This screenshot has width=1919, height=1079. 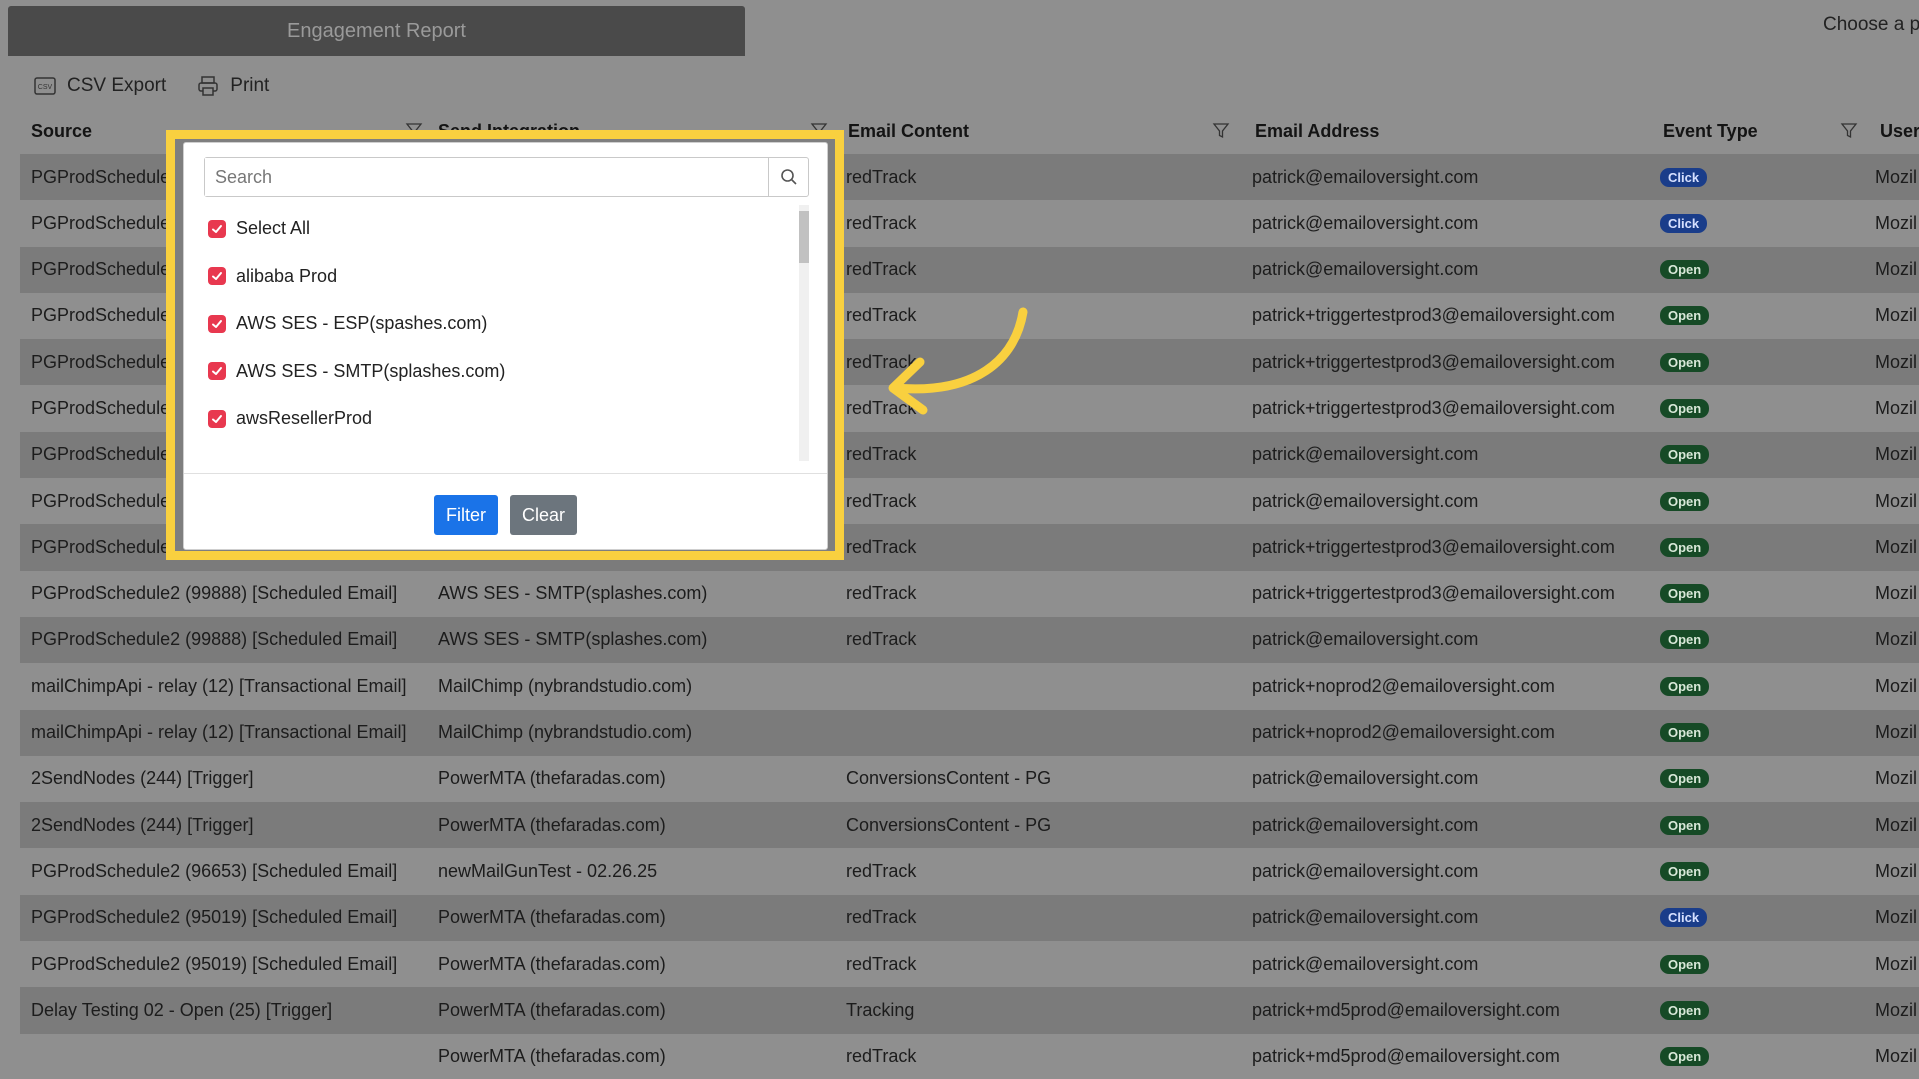 I want to click on header-source: Source, so click(x=61, y=131).